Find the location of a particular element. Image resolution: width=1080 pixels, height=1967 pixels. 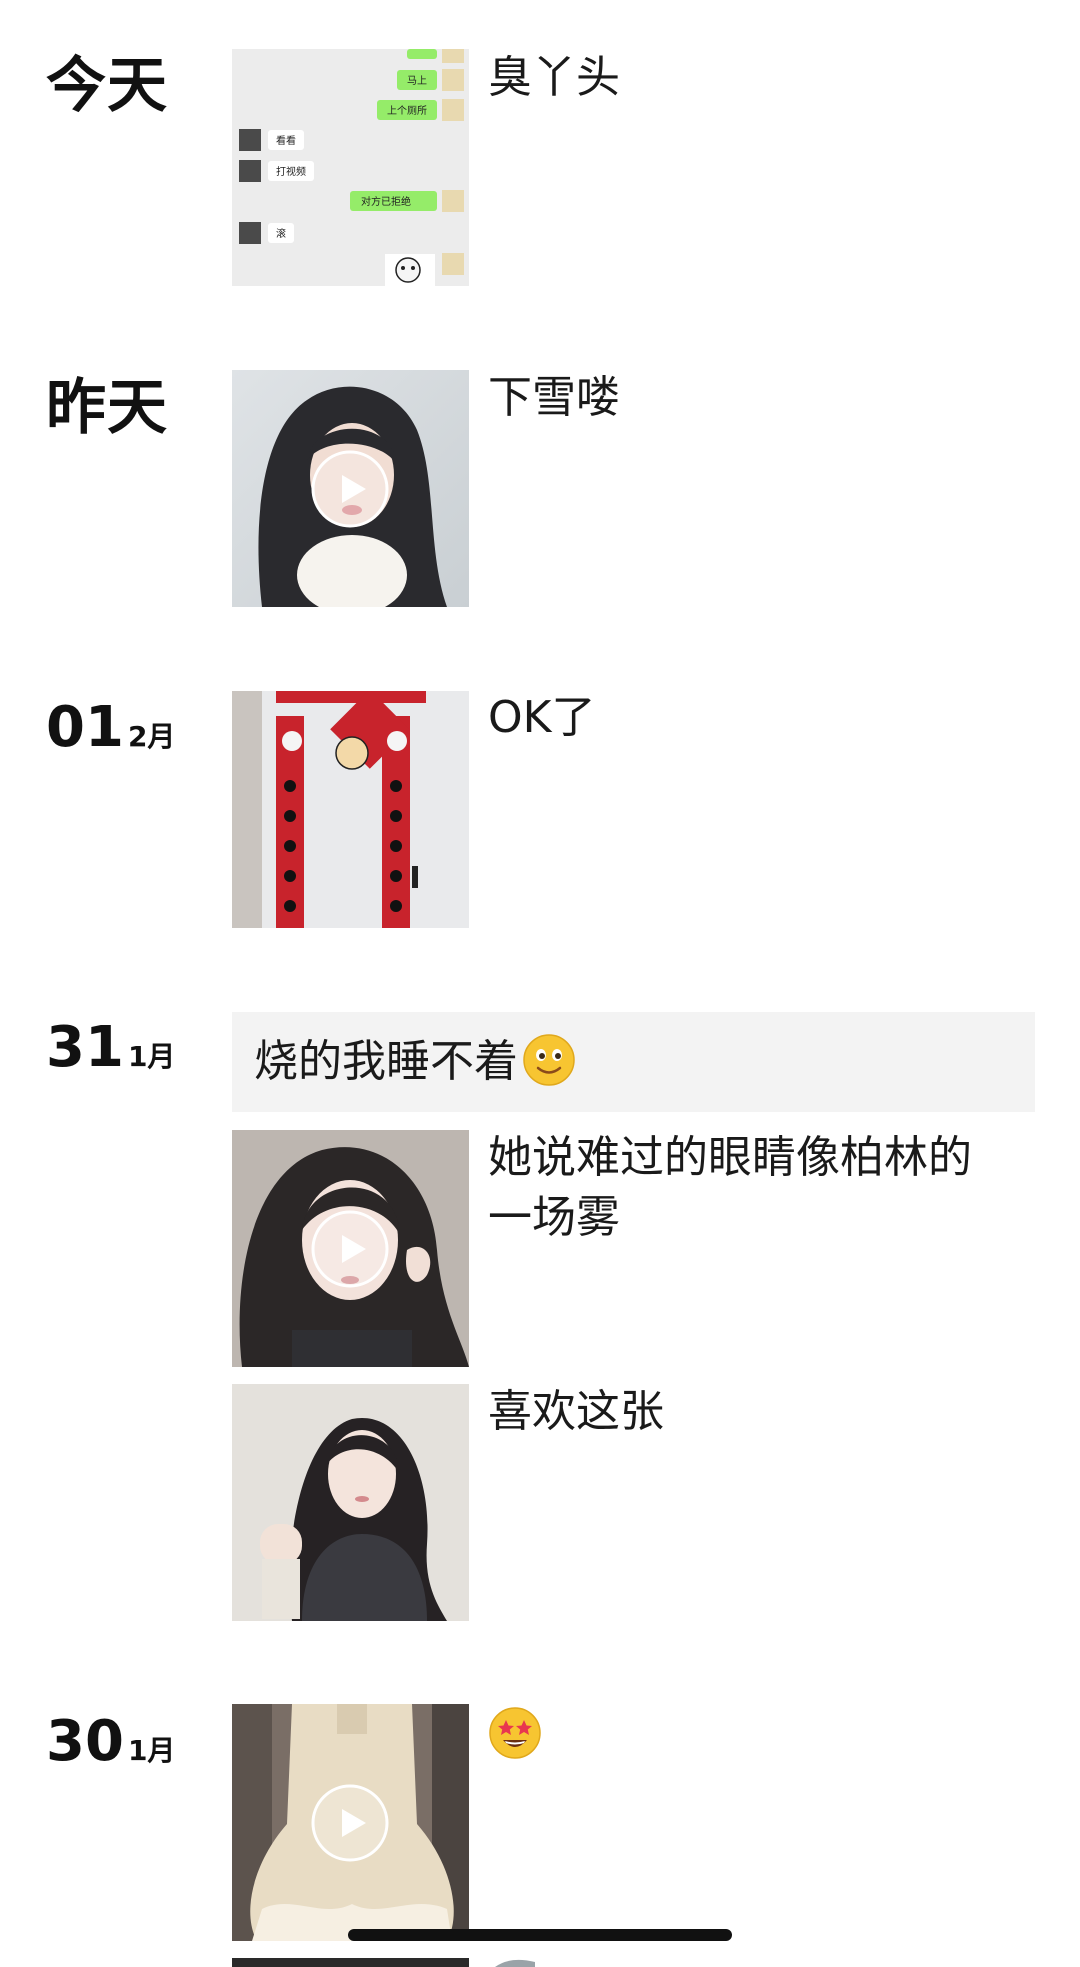

home-indicator is located at coordinates (540, 1935).